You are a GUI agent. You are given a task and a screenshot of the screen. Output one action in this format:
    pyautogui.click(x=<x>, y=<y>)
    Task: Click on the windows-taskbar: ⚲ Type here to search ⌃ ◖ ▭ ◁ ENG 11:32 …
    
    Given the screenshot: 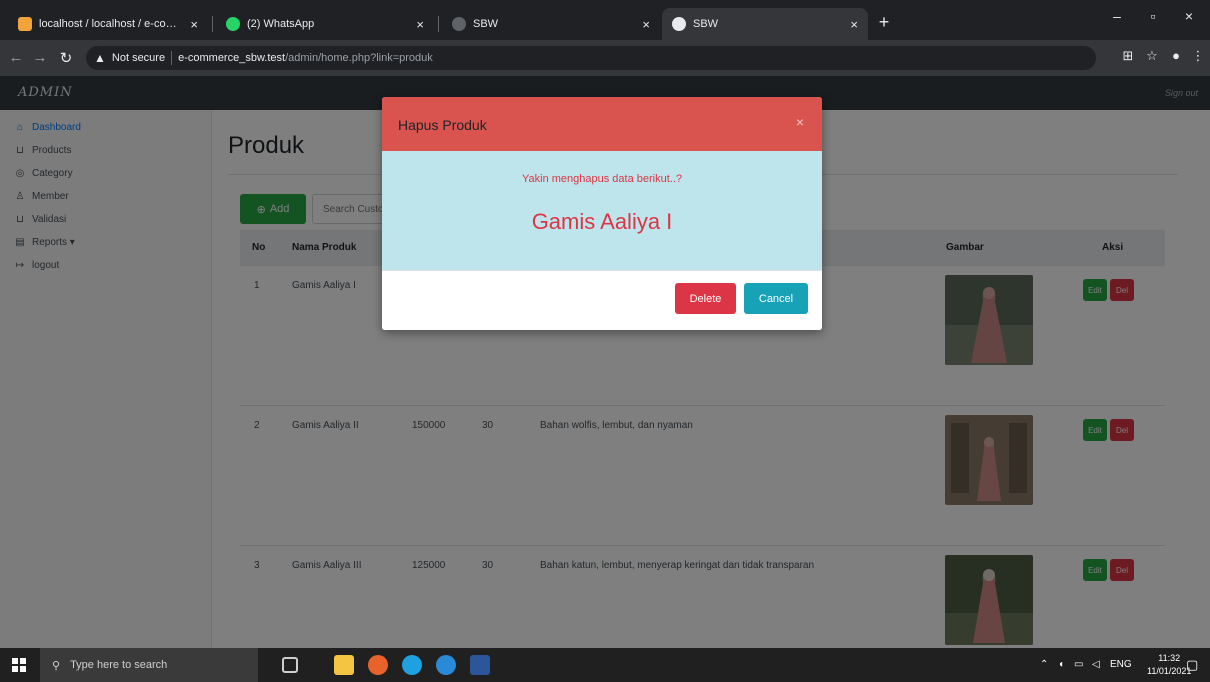 What is the action you would take?
    pyautogui.click(x=605, y=665)
    